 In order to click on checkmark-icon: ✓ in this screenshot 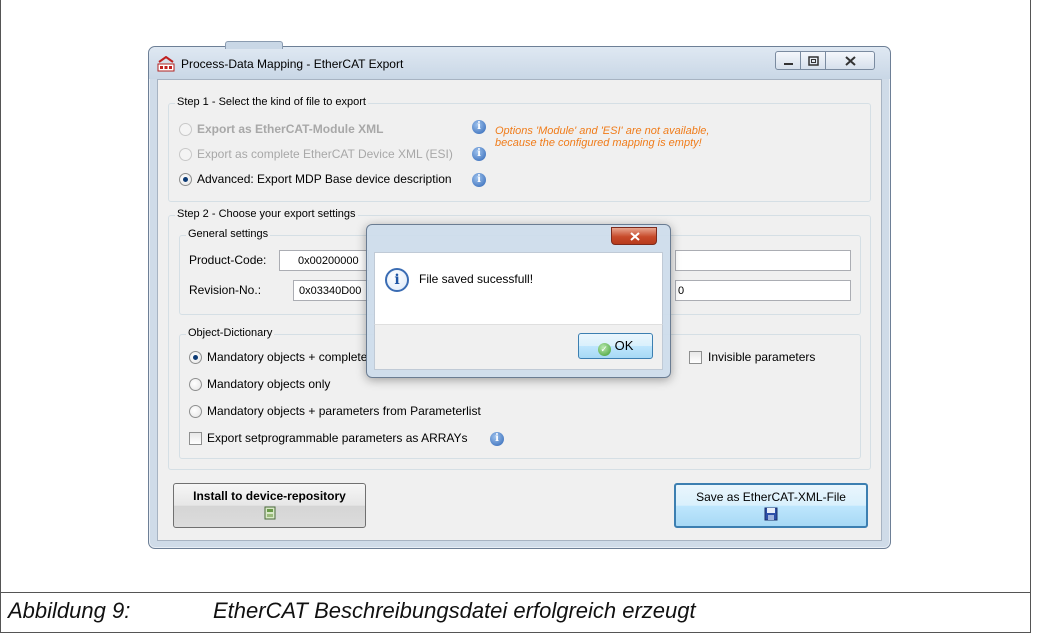, I will do `click(604, 349)`.